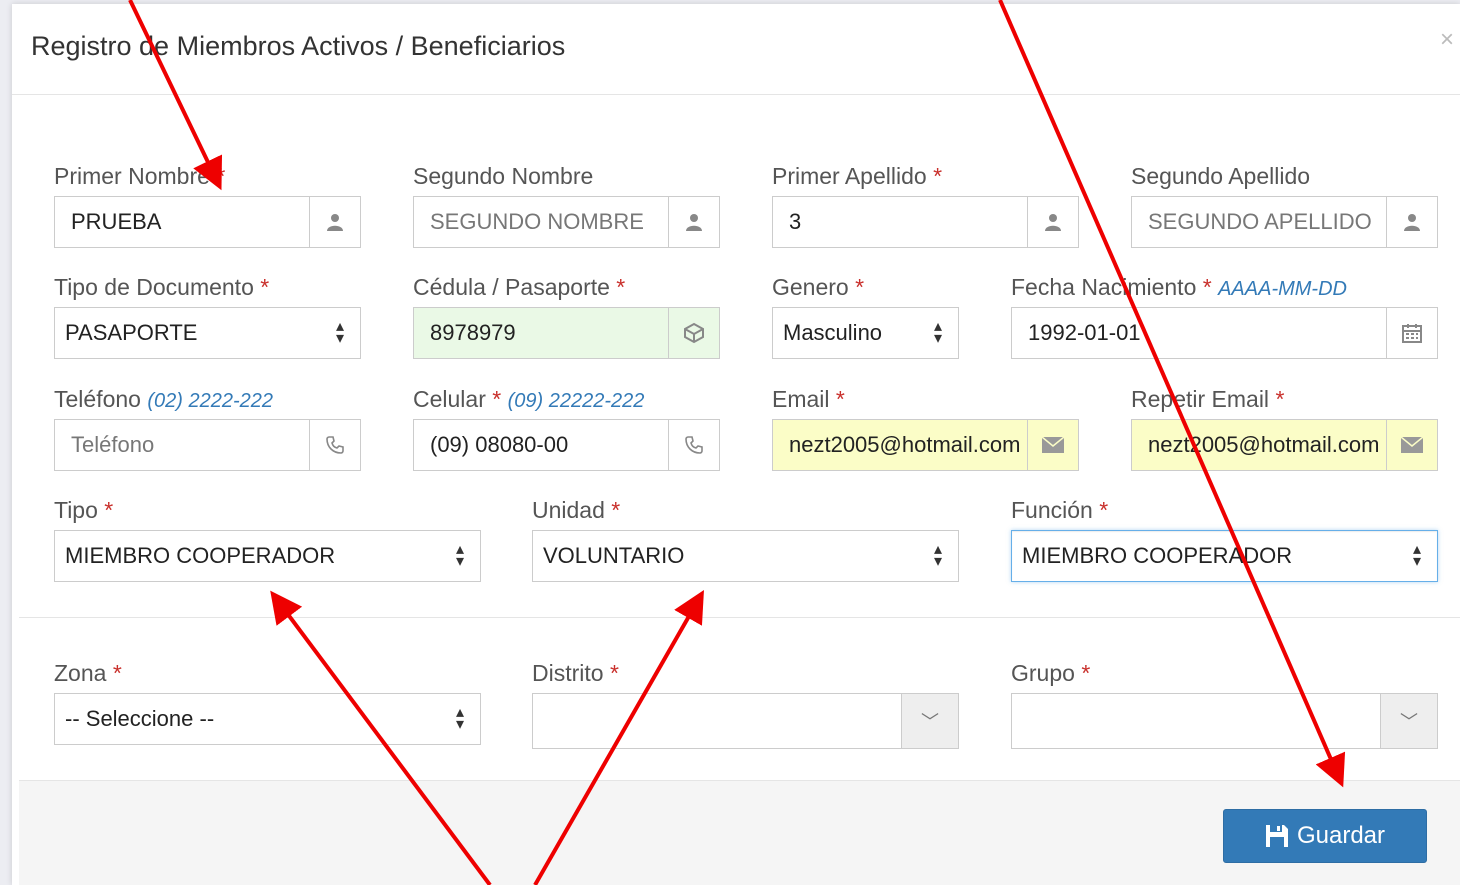  I want to click on tipo-select: MIEMBRO COOPERADOR ▴ ▾, so click(267, 556).